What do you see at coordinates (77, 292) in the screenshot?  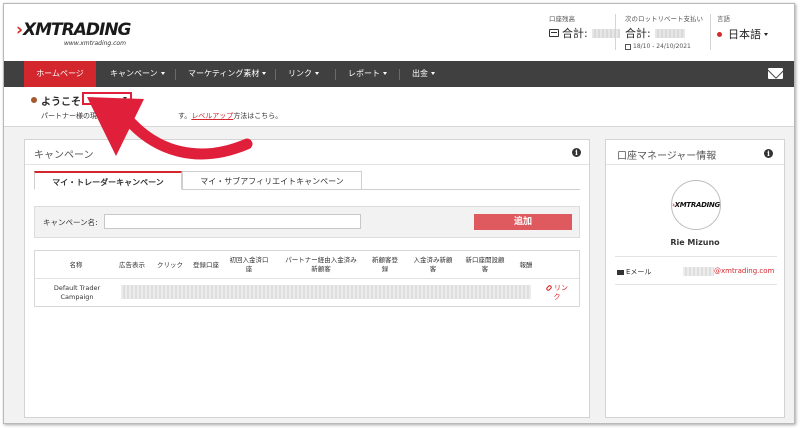 I see `table-row-name: Default Trader Campaign` at bounding box center [77, 292].